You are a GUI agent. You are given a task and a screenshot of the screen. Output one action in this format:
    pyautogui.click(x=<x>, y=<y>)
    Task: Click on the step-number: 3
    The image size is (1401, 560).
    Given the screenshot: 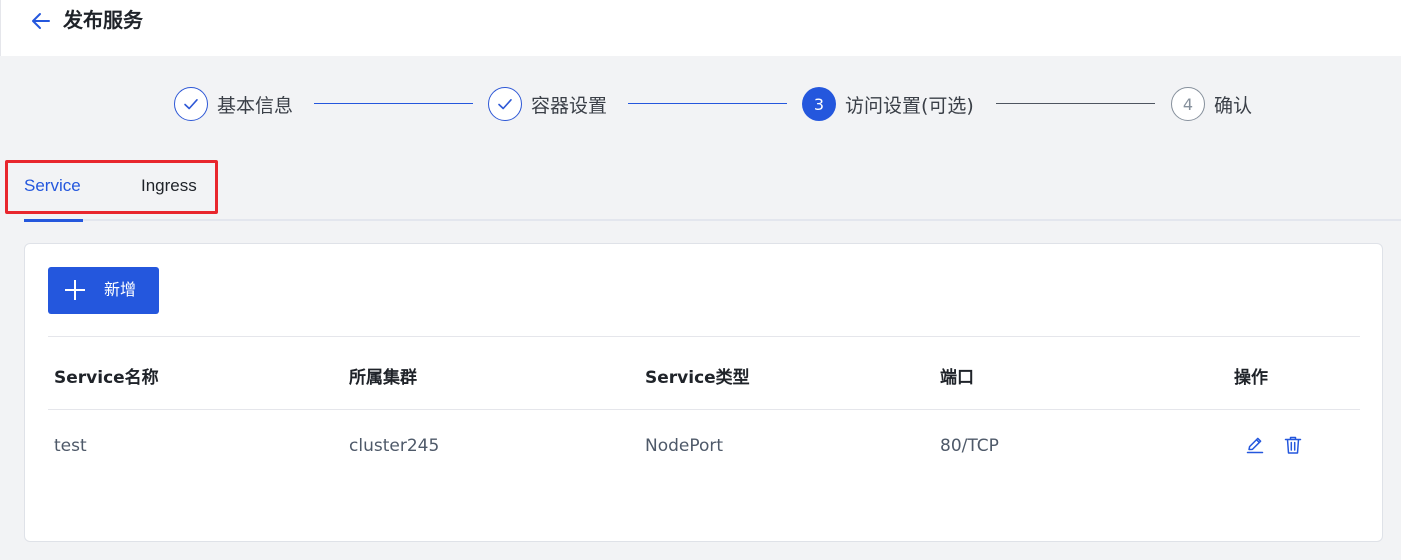 What is the action you would take?
    pyautogui.click(x=819, y=104)
    